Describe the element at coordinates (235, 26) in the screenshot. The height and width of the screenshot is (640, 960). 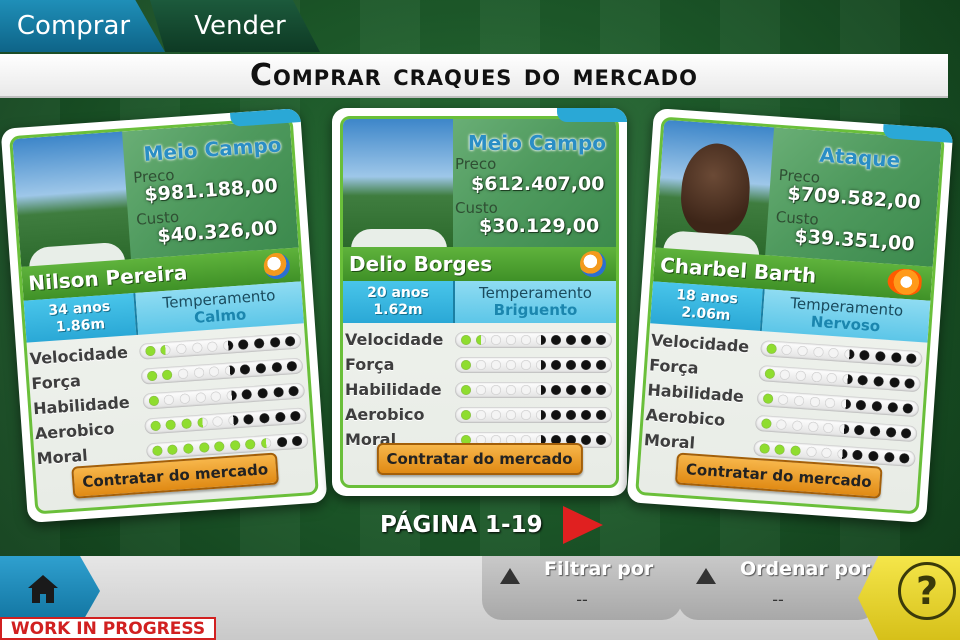
I see `tab-vender: Vender` at that location.